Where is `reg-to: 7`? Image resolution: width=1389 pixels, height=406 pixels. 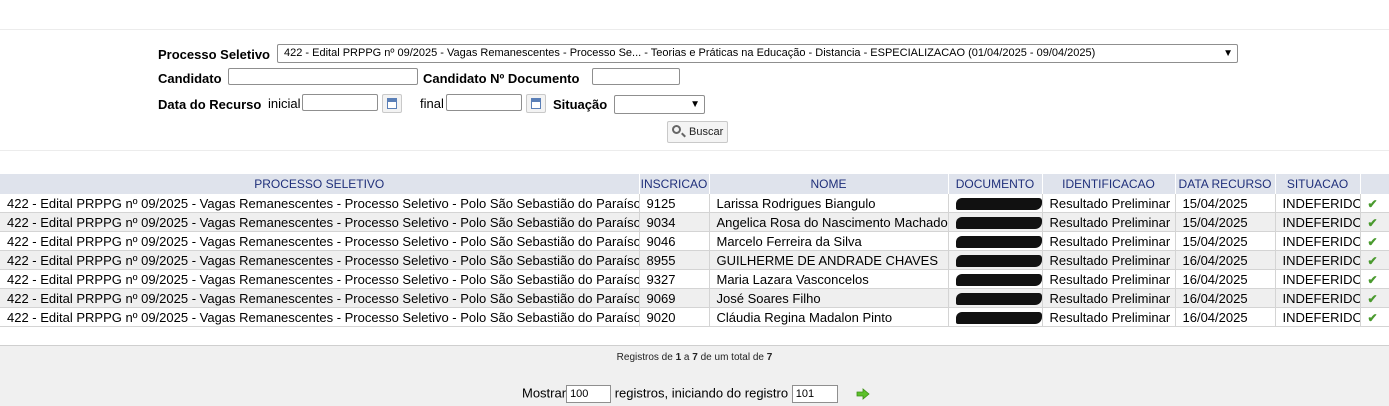
reg-to: 7 is located at coordinates (695, 357).